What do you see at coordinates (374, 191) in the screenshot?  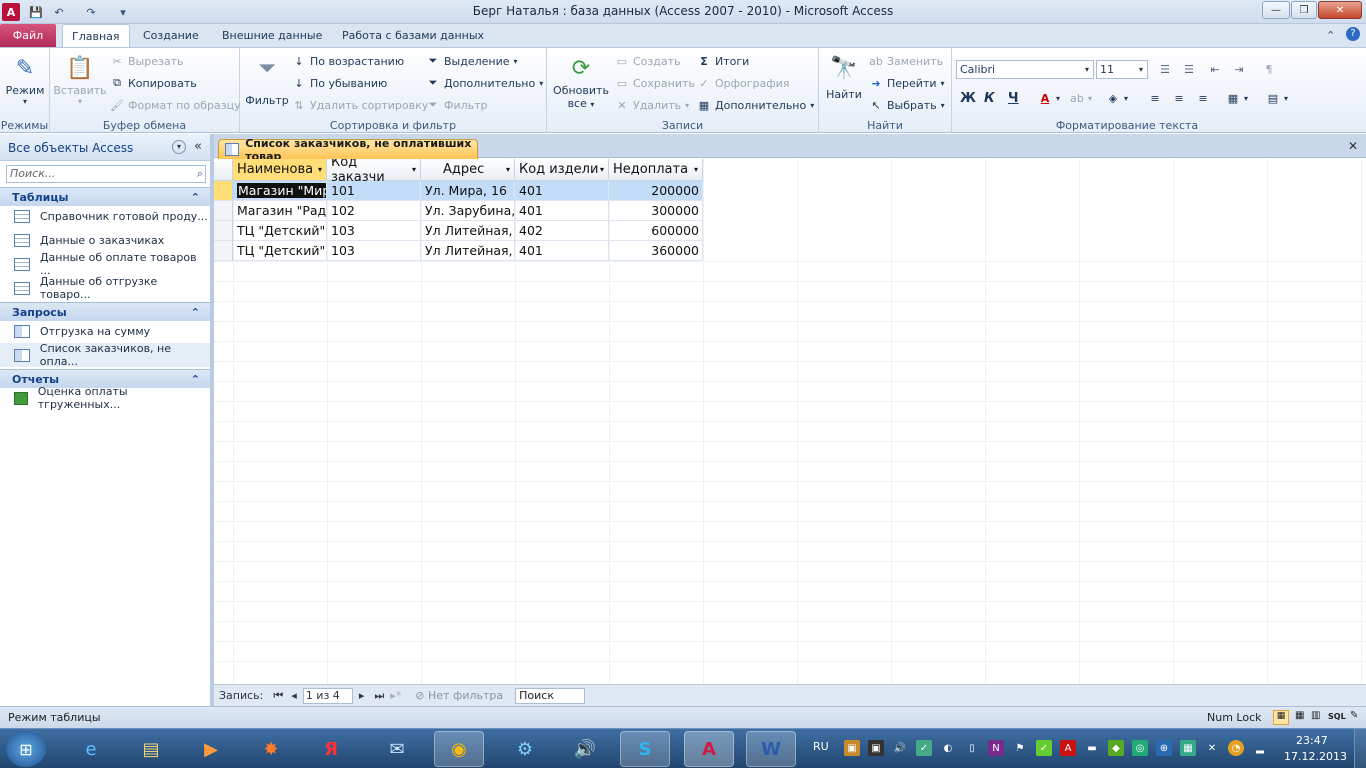 I see `table-cell: 101` at bounding box center [374, 191].